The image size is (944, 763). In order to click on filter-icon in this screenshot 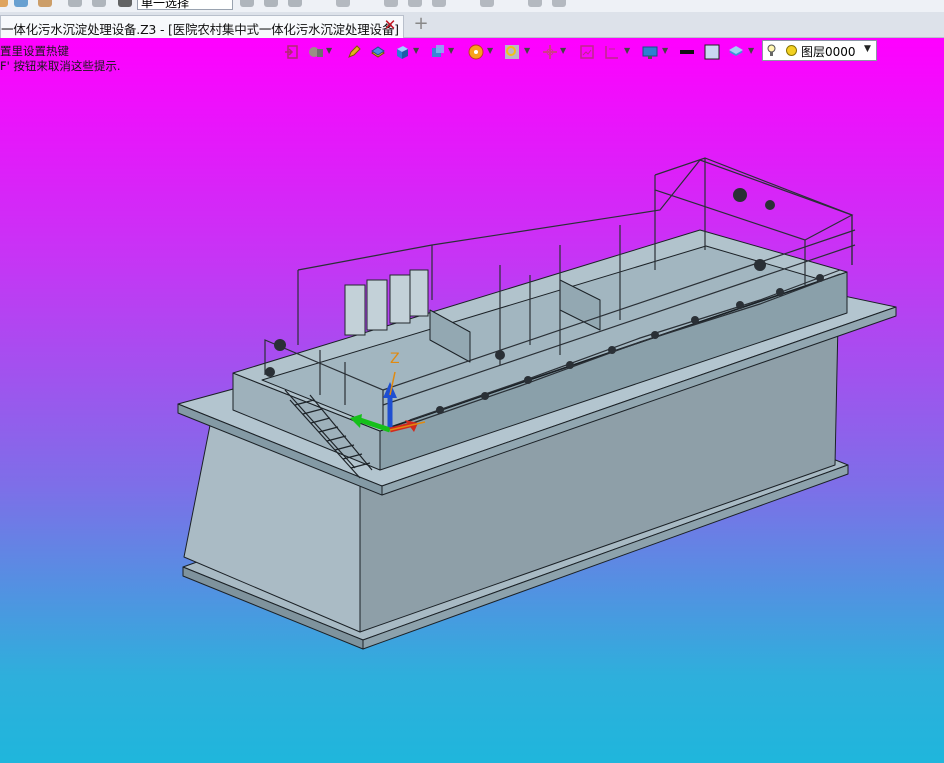, I will do `click(125, 3)`.